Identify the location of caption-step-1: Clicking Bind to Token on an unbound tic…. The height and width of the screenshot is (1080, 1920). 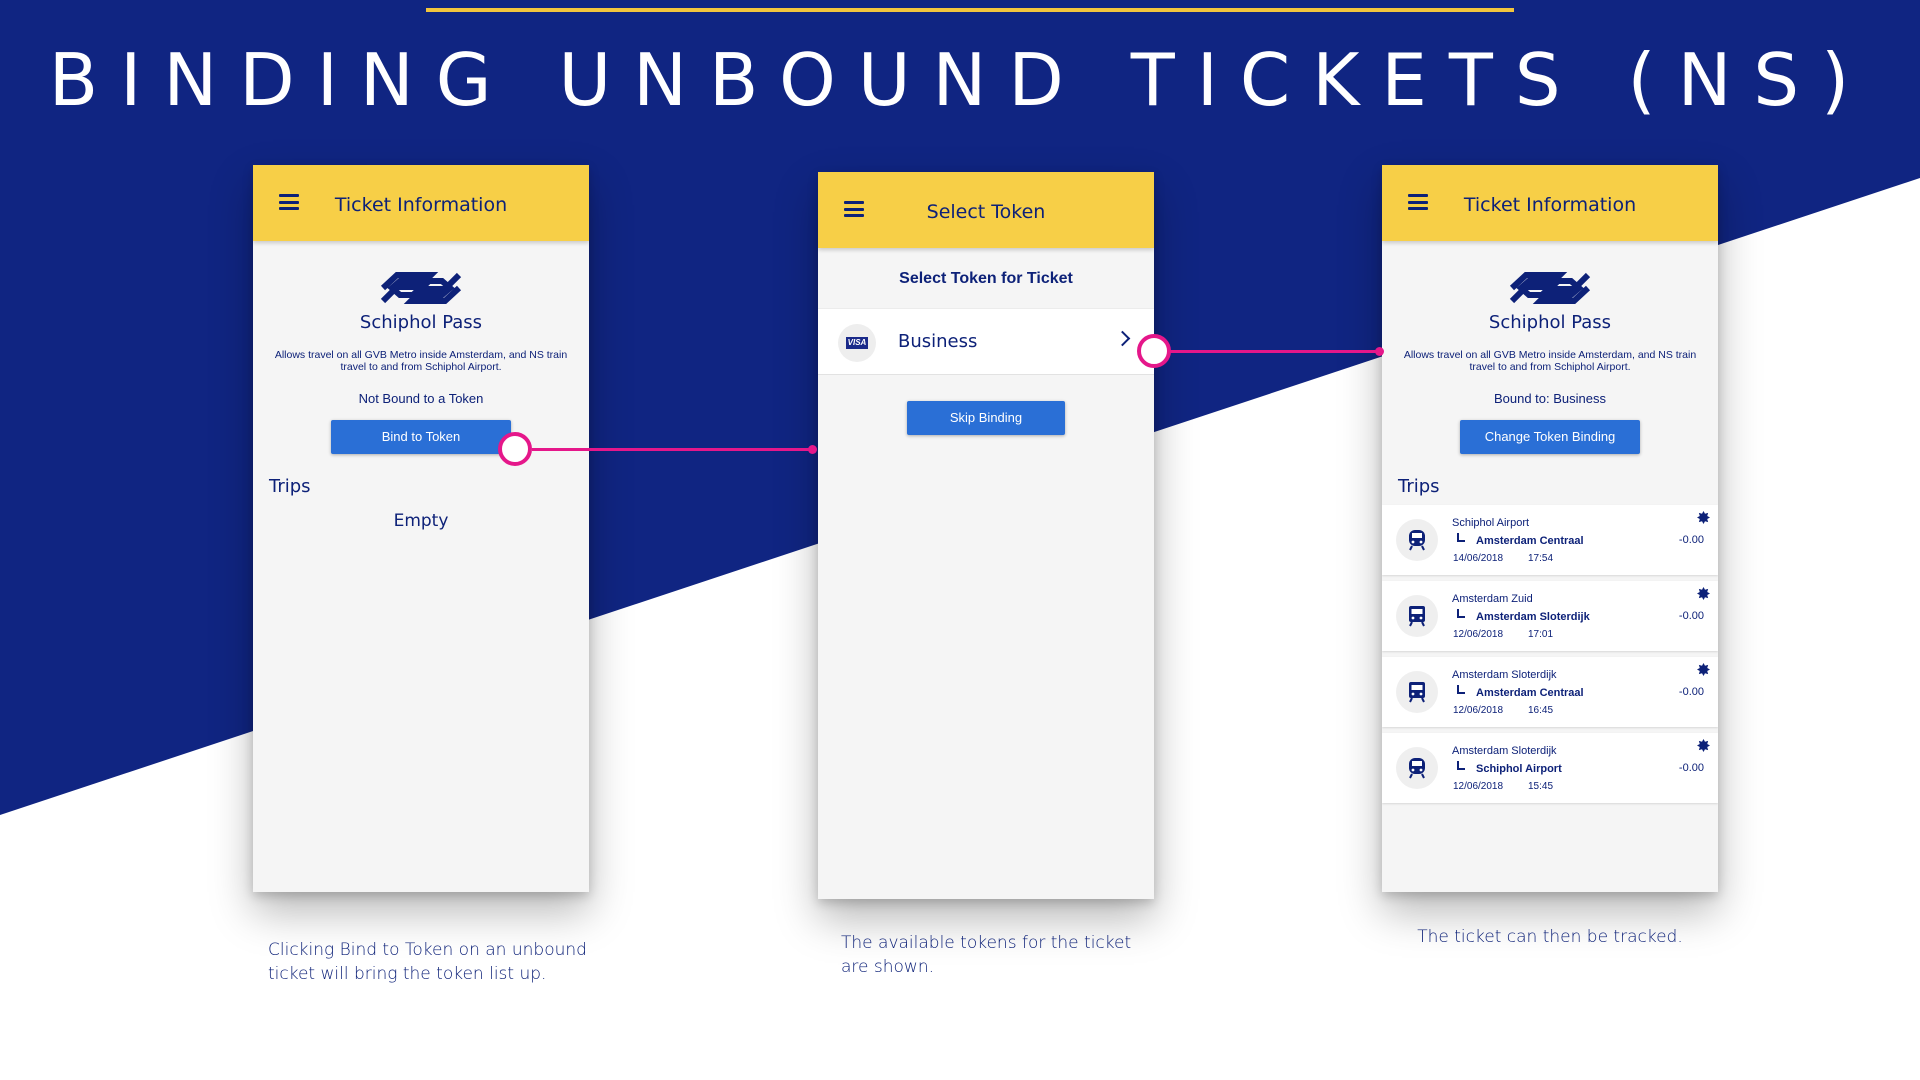
(427, 962).